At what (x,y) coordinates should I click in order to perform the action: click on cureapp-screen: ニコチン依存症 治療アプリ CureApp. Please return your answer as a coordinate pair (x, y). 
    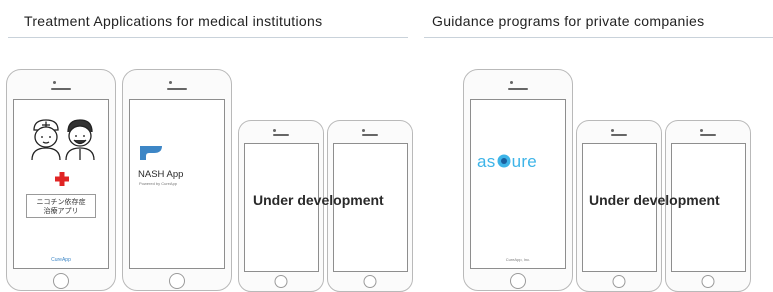
    Looking at the image, I should click on (61, 184).